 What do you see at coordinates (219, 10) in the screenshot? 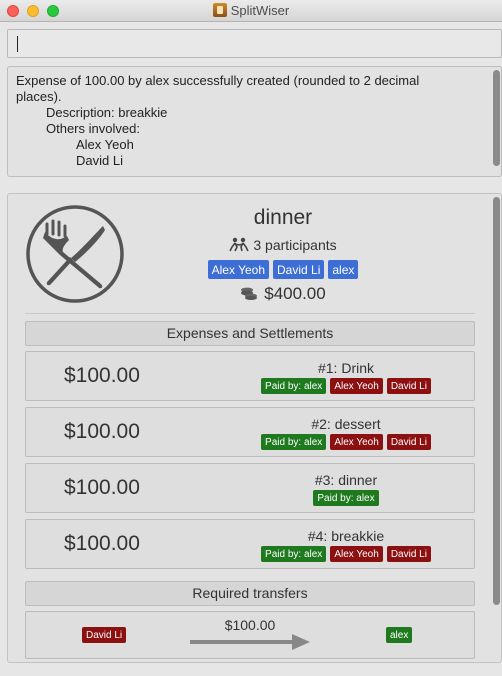
I see `app-icon` at bounding box center [219, 10].